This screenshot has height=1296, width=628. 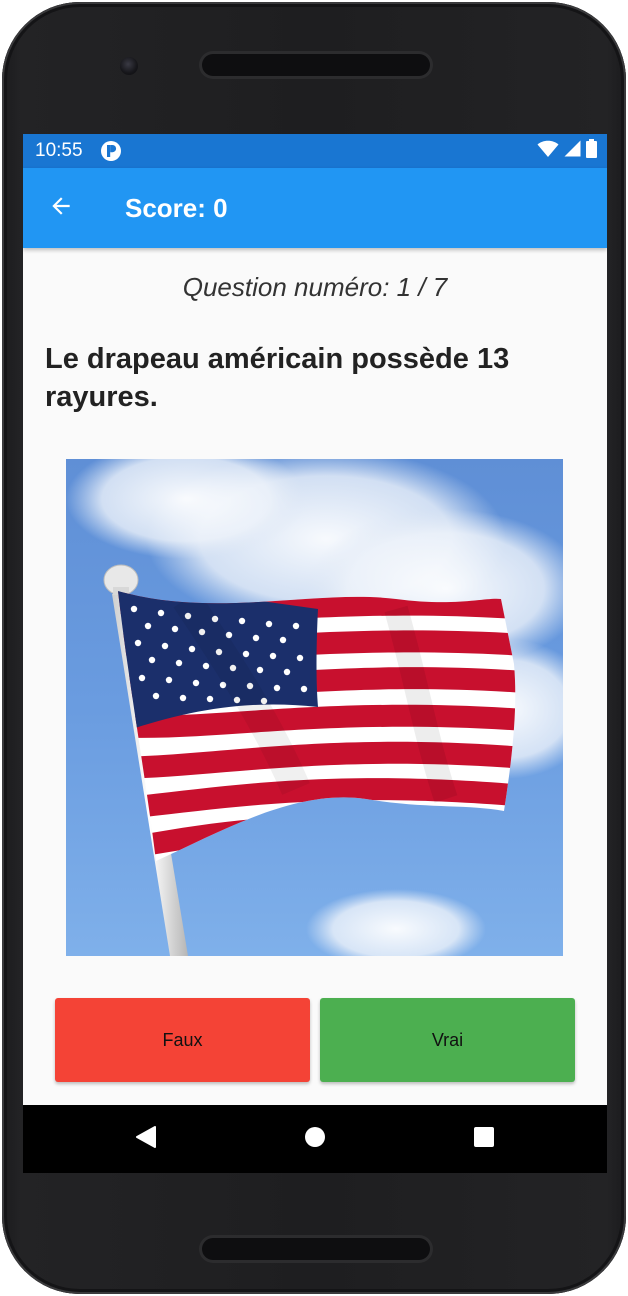 What do you see at coordinates (129, 66) in the screenshot?
I see `front-camera` at bounding box center [129, 66].